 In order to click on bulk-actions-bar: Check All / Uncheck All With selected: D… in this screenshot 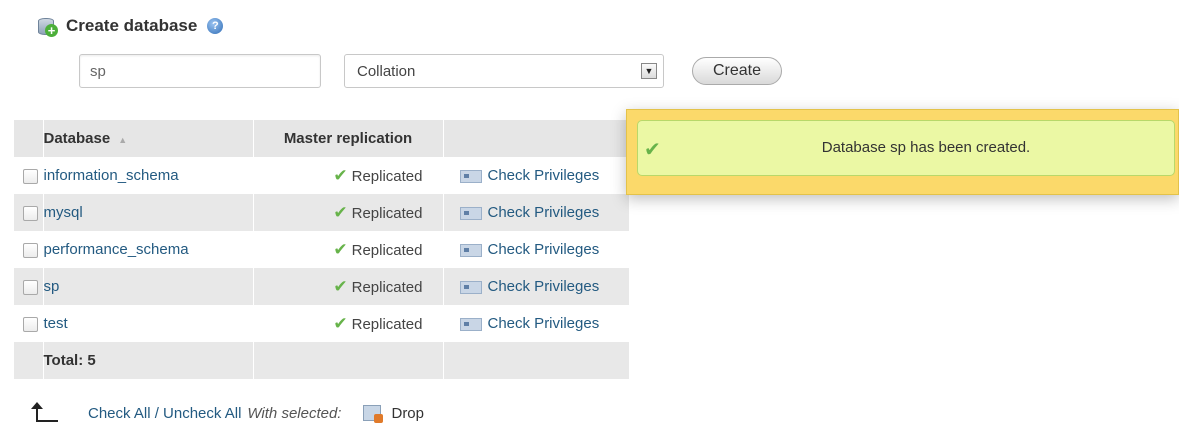, I will do `click(227, 413)`.